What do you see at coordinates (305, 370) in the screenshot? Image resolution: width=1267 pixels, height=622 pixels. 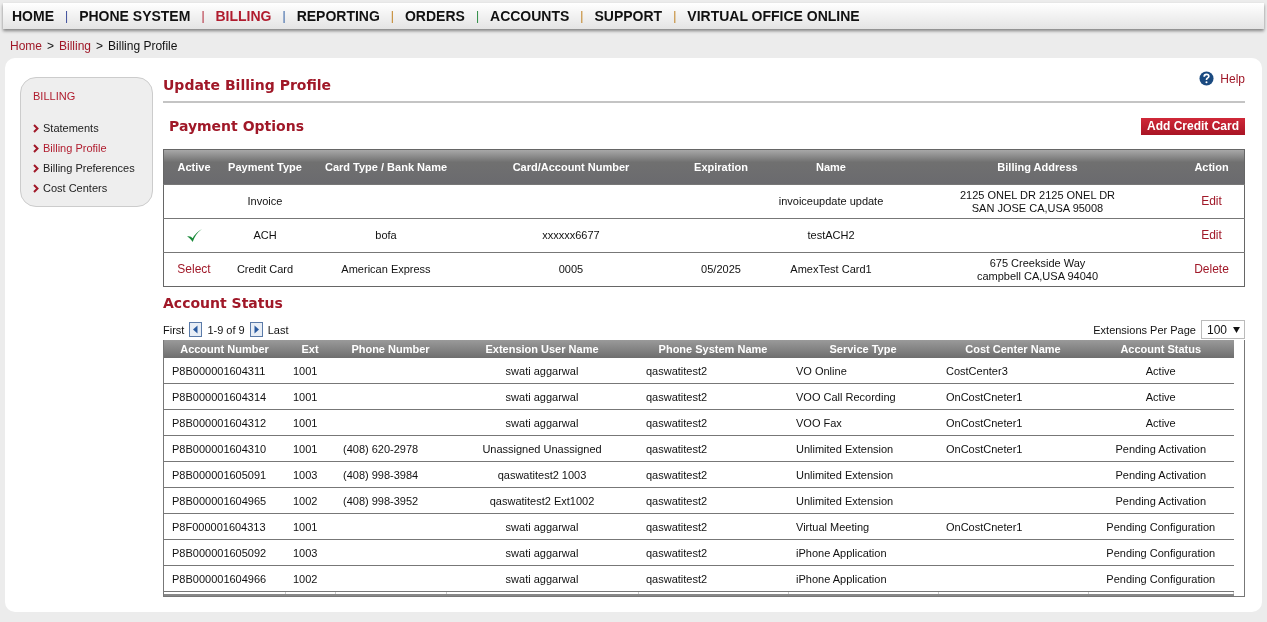 I see `table-cell: 1001` at bounding box center [305, 370].